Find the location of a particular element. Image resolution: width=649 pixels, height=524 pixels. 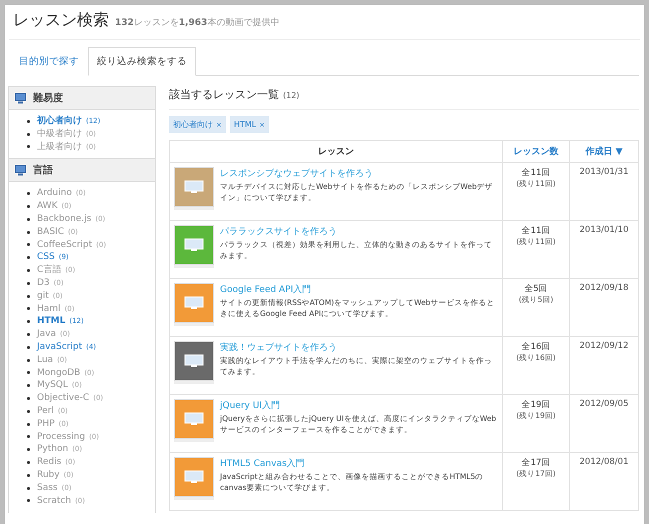

lesson-title-link: jQuery UI入門 is located at coordinates (359, 405).